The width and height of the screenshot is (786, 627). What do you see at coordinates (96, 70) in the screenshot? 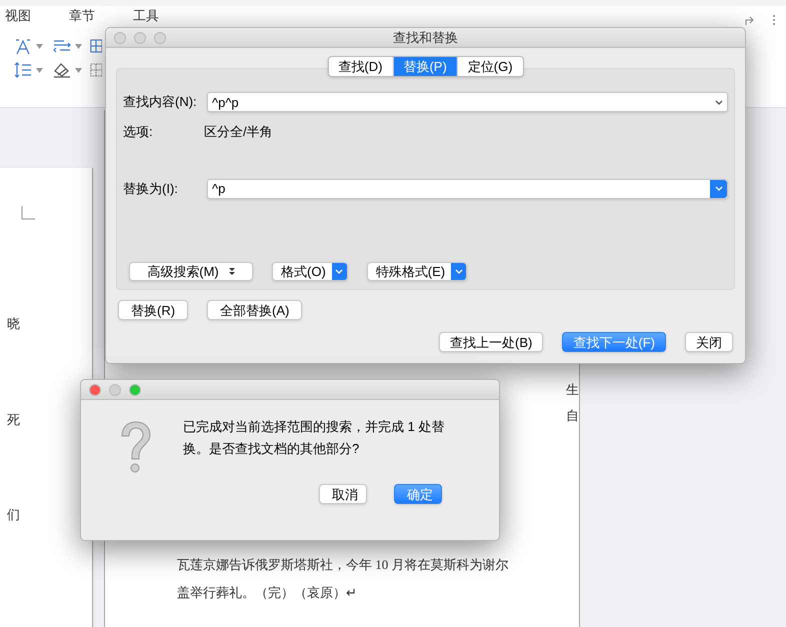
I see `border-grid-icon` at bounding box center [96, 70].